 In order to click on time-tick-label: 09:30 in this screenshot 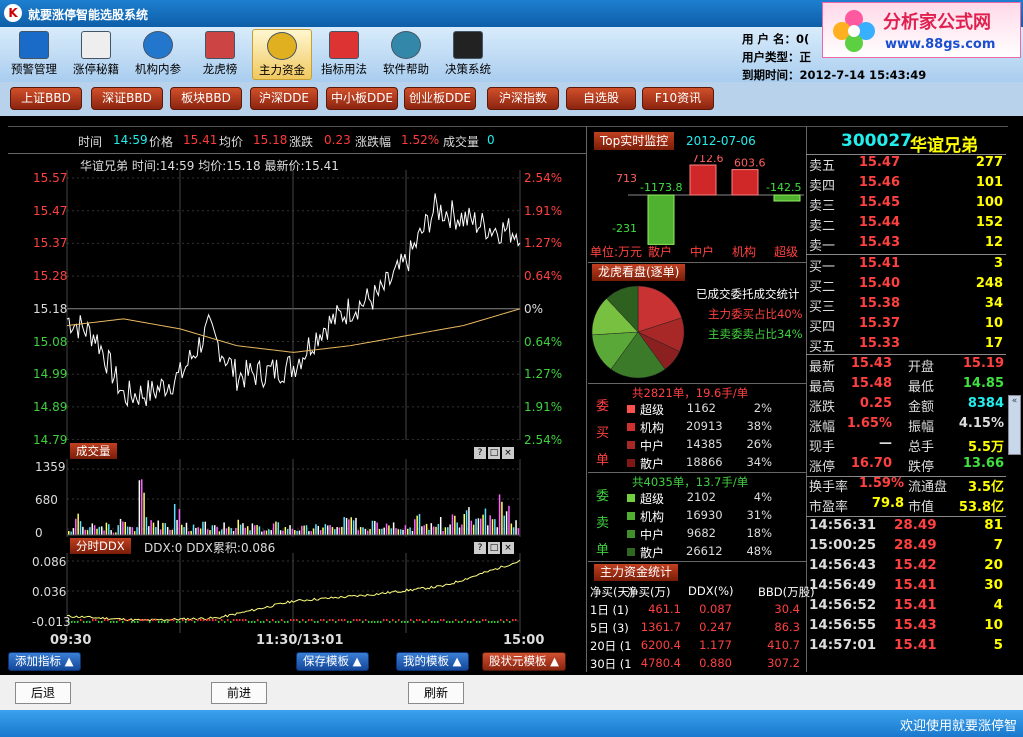, I will do `click(71, 640)`.